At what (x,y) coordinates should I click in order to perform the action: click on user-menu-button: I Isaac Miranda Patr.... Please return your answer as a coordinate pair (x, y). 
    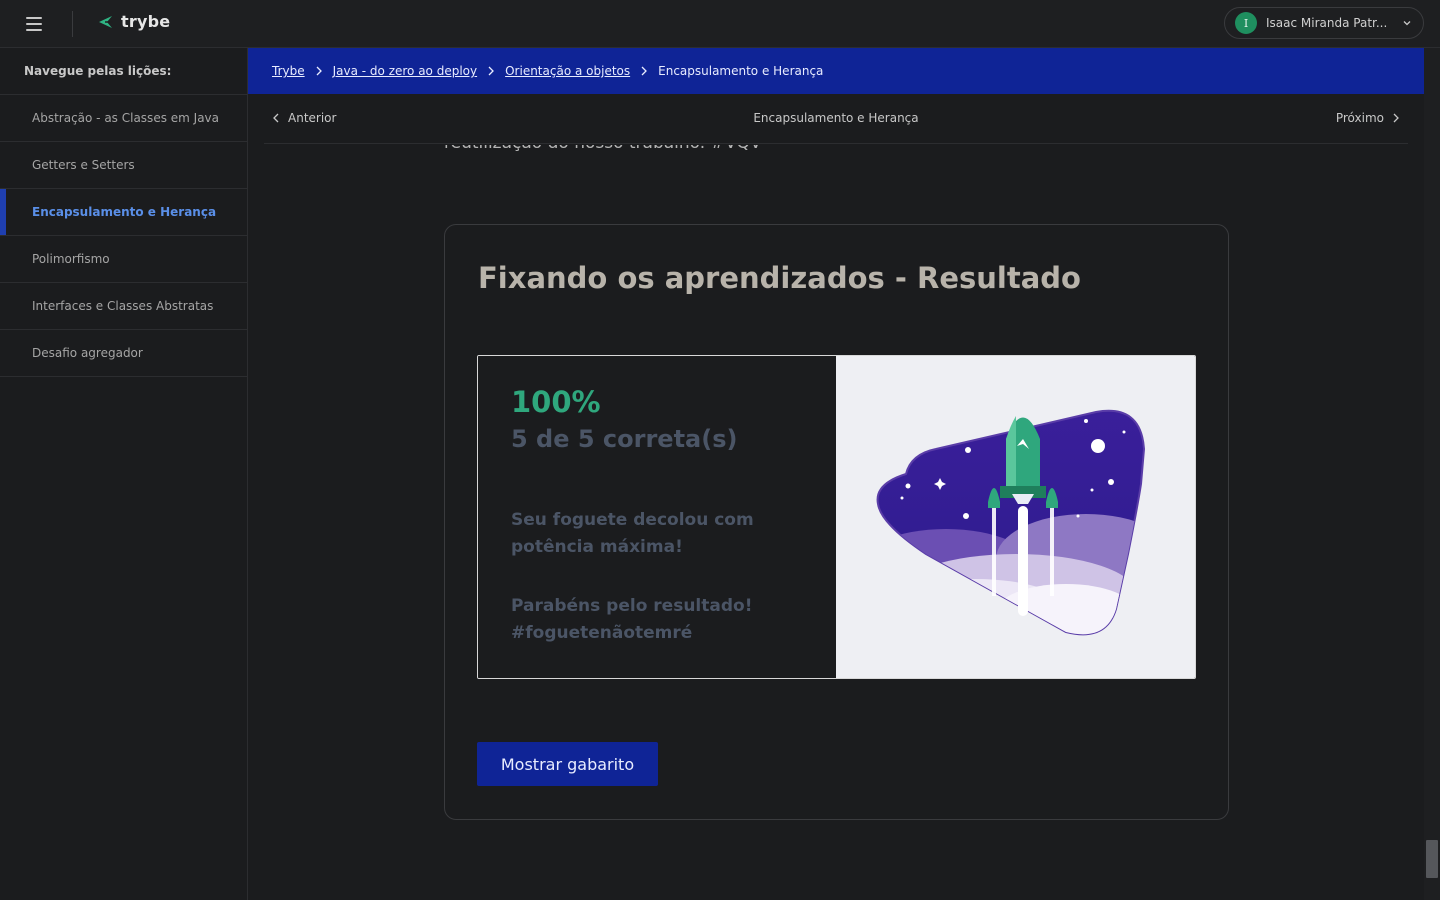
    Looking at the image, I should click on (1324, 23).